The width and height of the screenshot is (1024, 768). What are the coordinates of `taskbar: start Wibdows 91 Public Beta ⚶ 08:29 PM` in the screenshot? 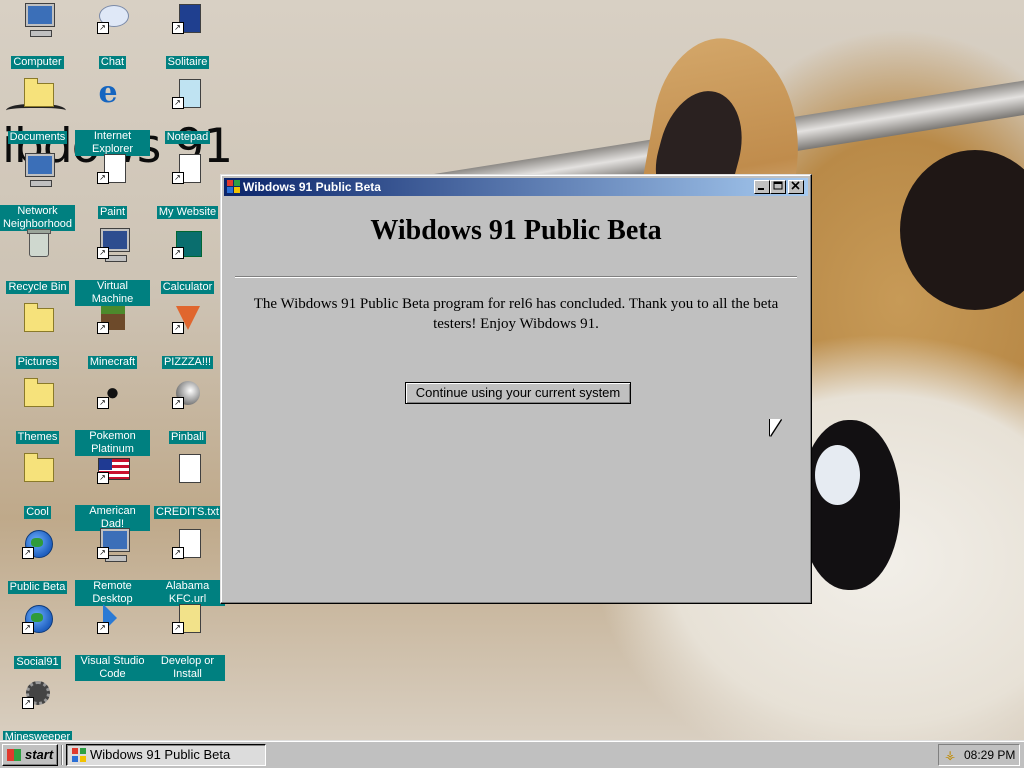 It's located at (512, 754).